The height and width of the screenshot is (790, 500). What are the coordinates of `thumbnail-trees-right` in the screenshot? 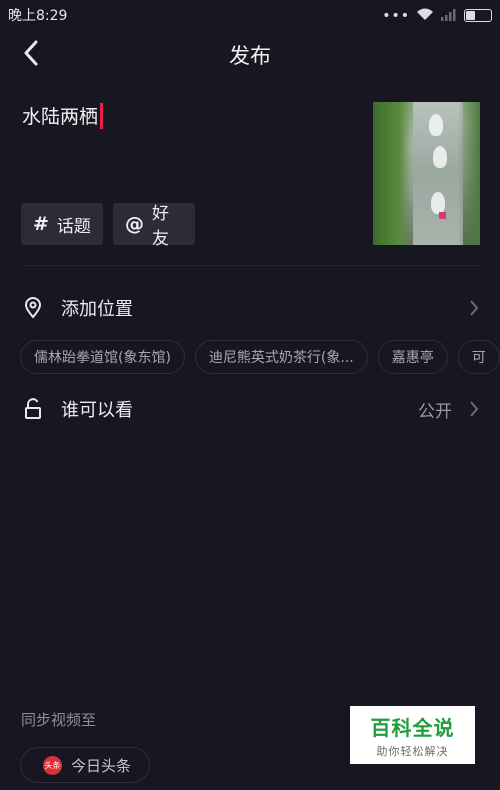 It's located at (469, 173).